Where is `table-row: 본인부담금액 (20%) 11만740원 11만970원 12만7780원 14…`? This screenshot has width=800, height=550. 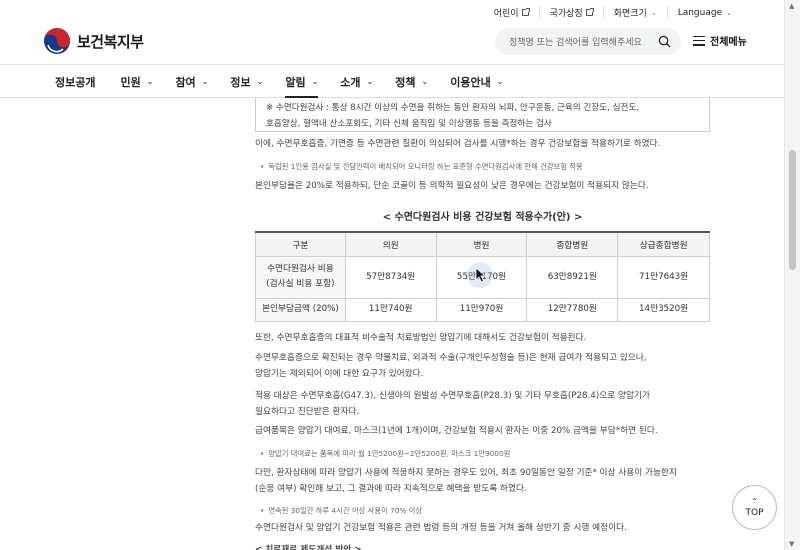 table-row: 본인부담금액 (20%) 11만740원 11만970원 12만7780원 14… is located at coordinates (482, 309).